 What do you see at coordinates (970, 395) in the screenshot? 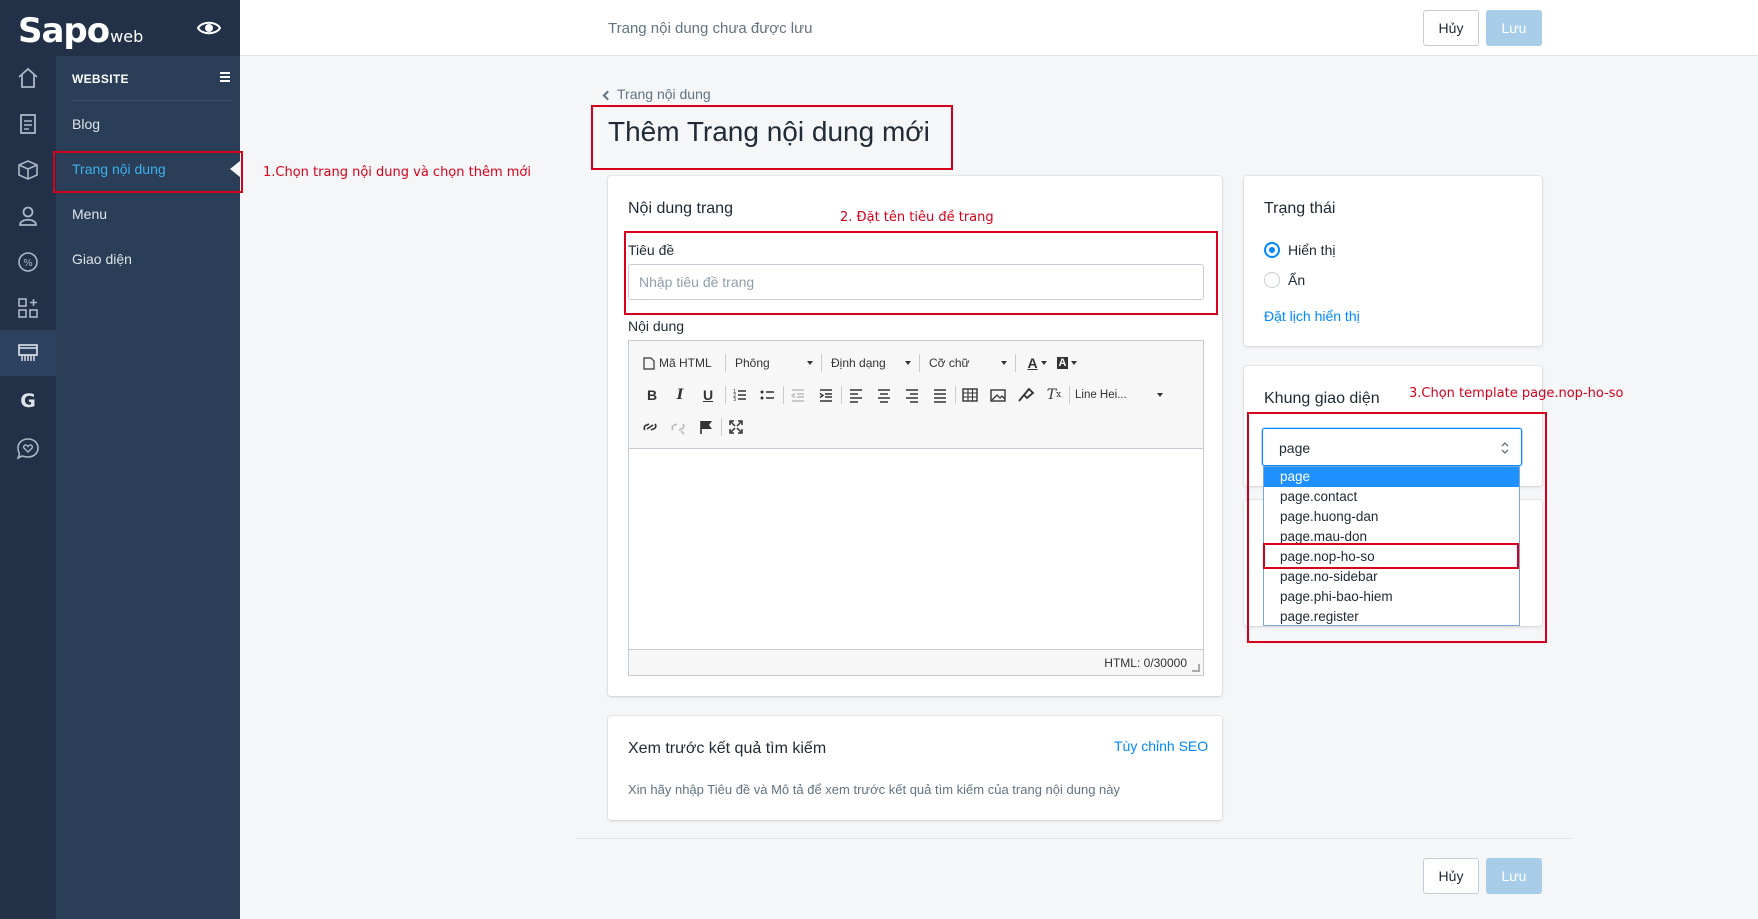
I see `table-icon` at bounding box center [970, 395].